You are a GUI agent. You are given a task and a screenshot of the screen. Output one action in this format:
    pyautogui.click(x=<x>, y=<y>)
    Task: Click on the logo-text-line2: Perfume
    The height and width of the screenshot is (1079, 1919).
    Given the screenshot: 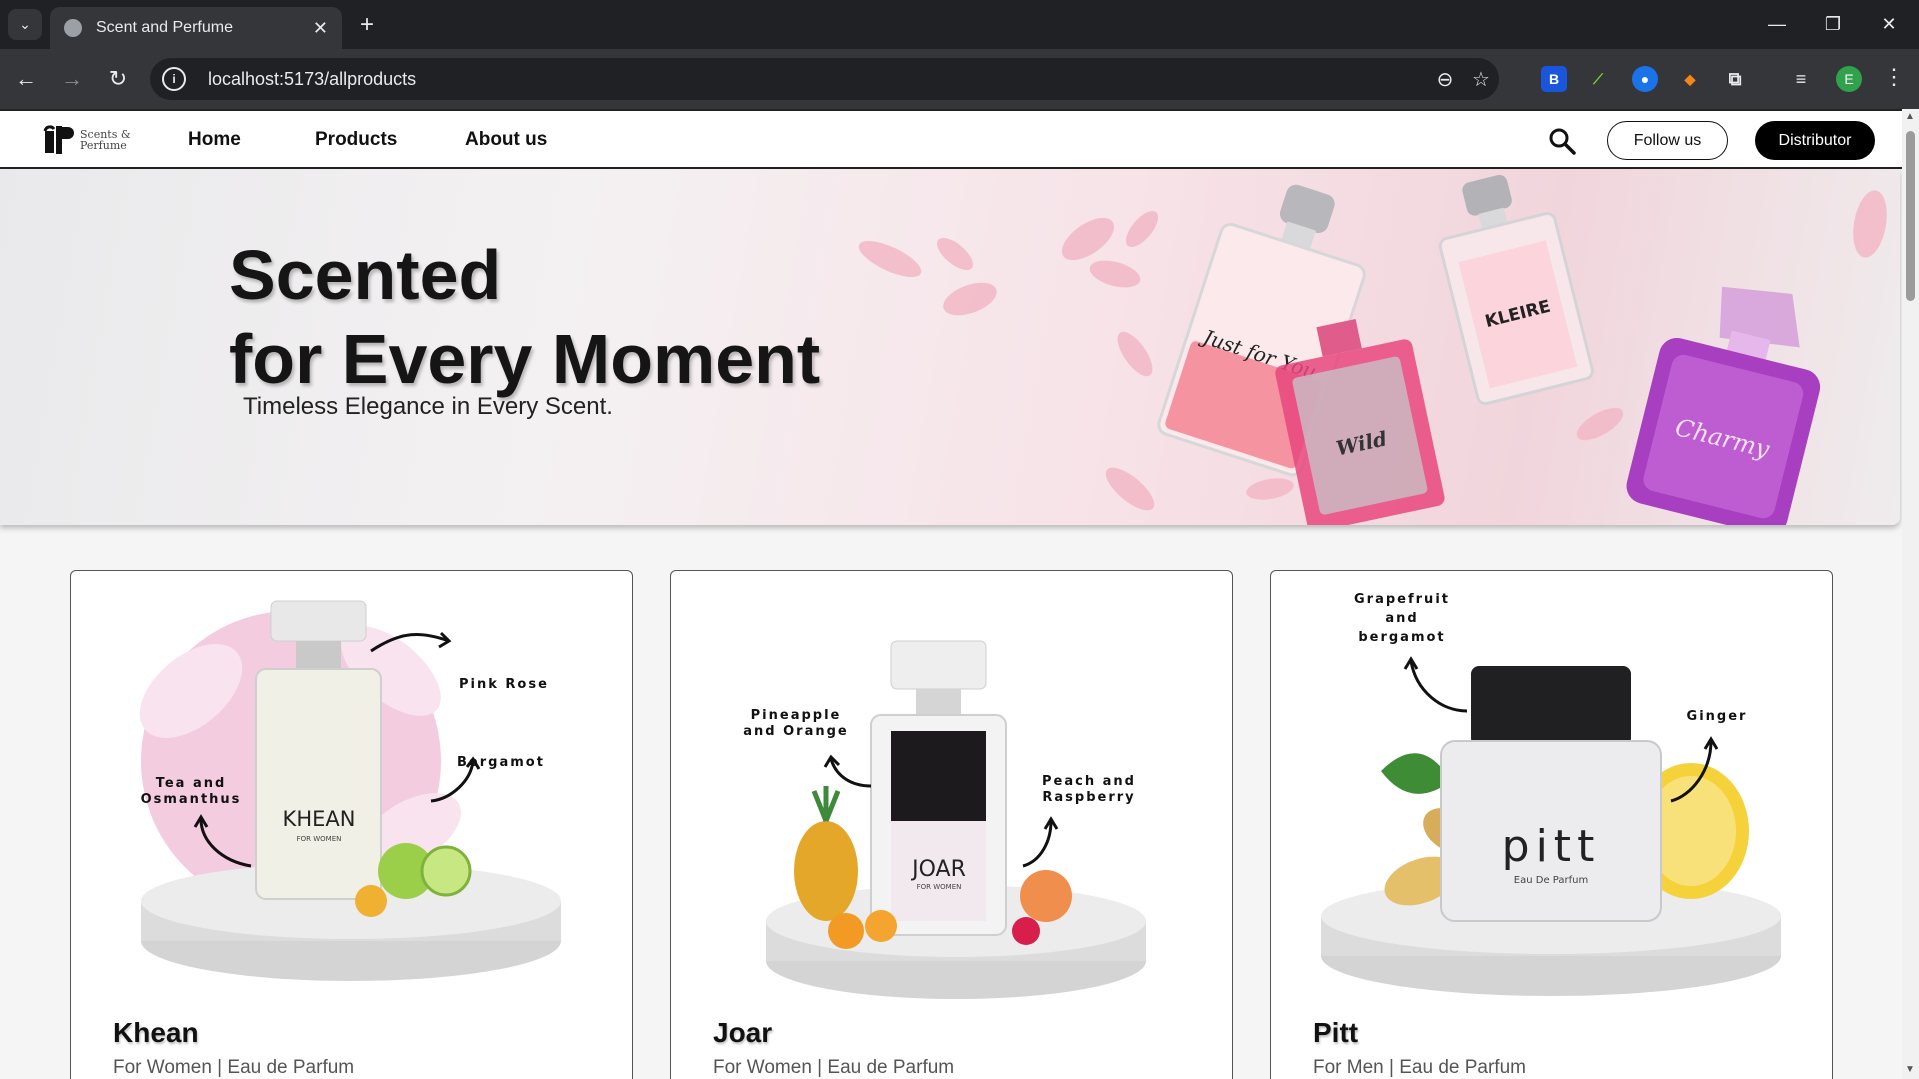 What is the action you would take?
    pyautogui.click(x=103, y=145)
    